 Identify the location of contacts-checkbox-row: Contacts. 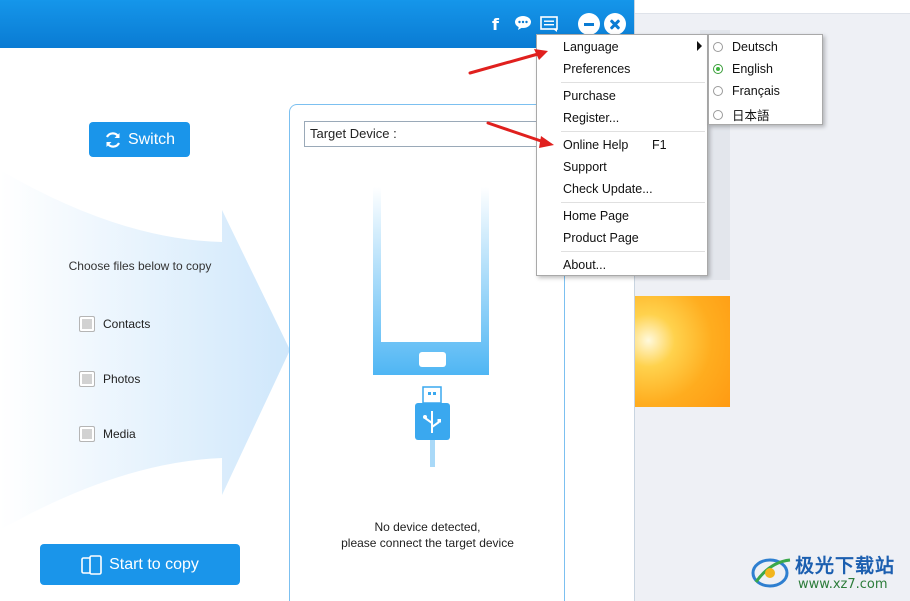
(114, 324).